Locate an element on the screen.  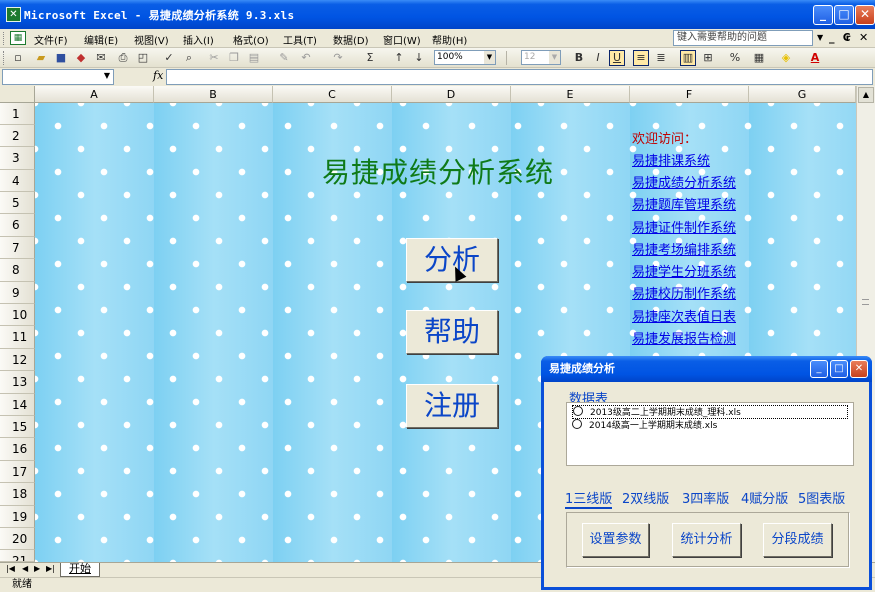
row-header: 21 is located at coordinates (17, 556).